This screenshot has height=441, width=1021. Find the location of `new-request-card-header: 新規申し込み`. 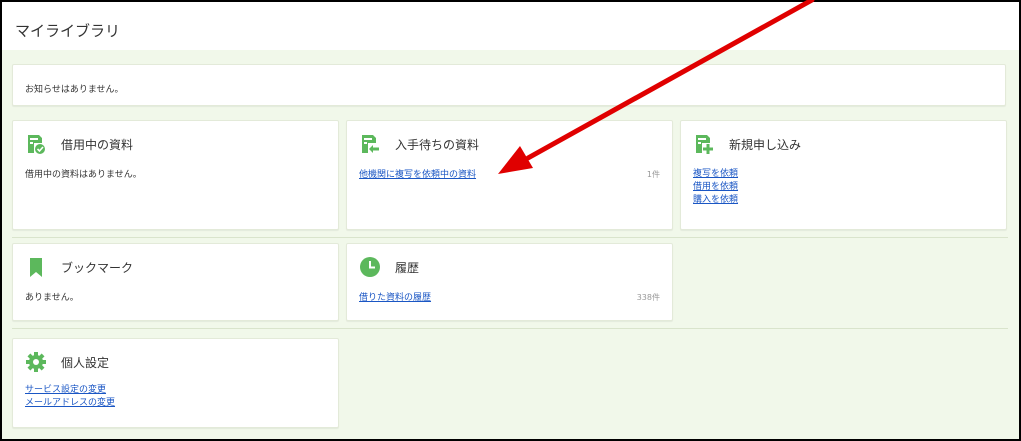

new-request-card-header: 新規申し込み is located at coordinates (747, 144).